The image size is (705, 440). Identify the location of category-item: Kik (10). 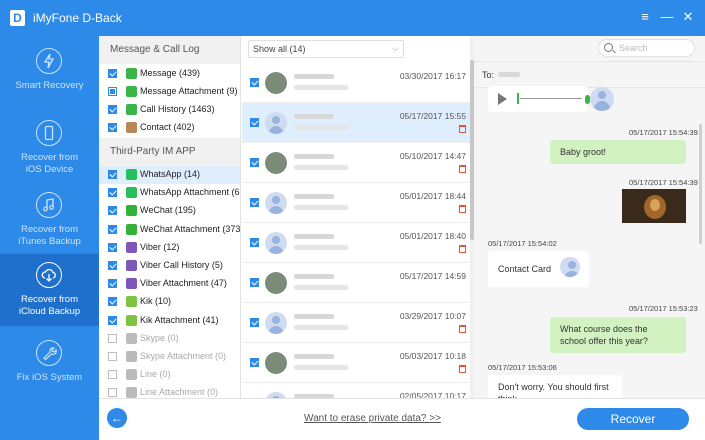
(169, 302).